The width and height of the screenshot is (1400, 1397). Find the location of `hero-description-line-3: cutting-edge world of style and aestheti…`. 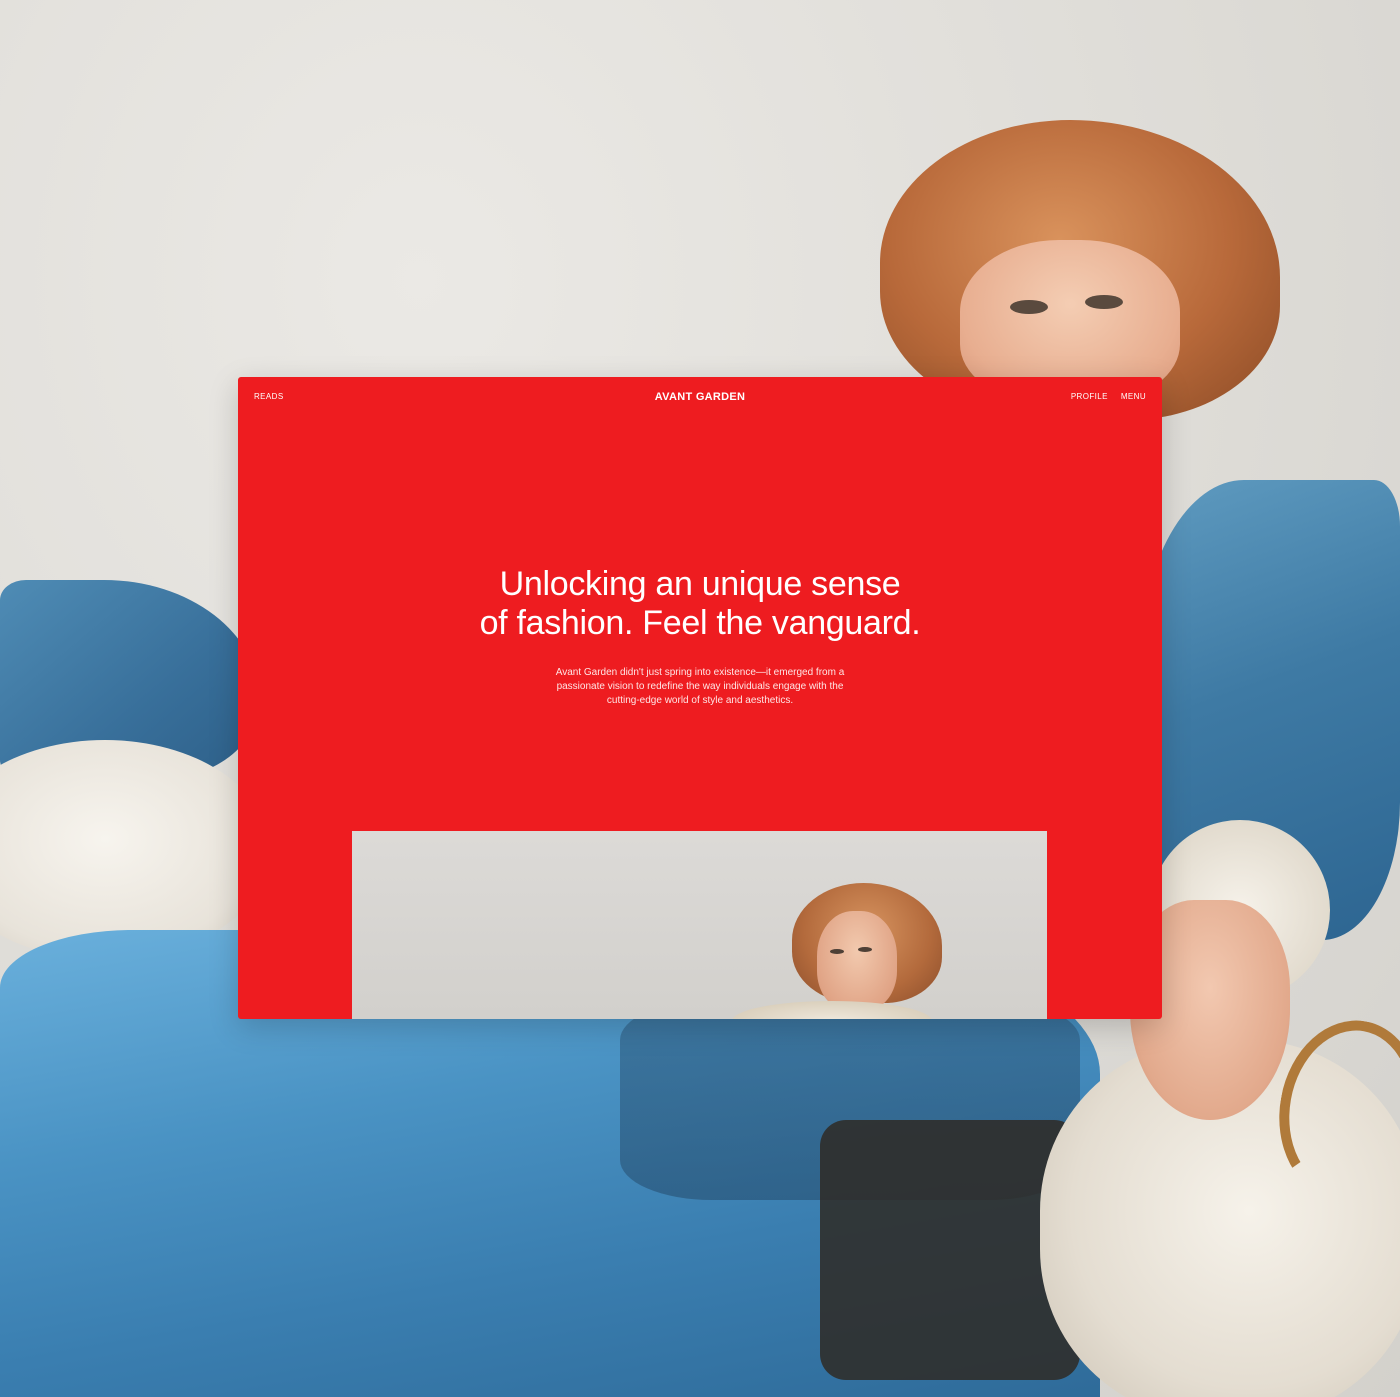

hero-description-line-3: cutting-edge world of style and aestheti… is located at coordinates (700, 700).